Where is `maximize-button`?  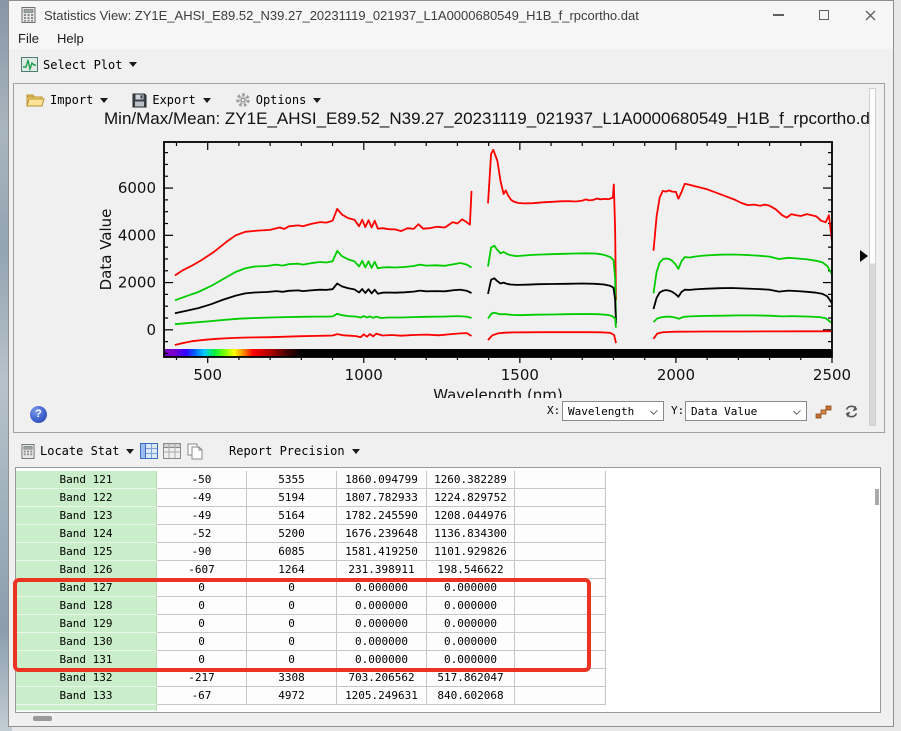 maximize-button is located at coordinates (824, 15).